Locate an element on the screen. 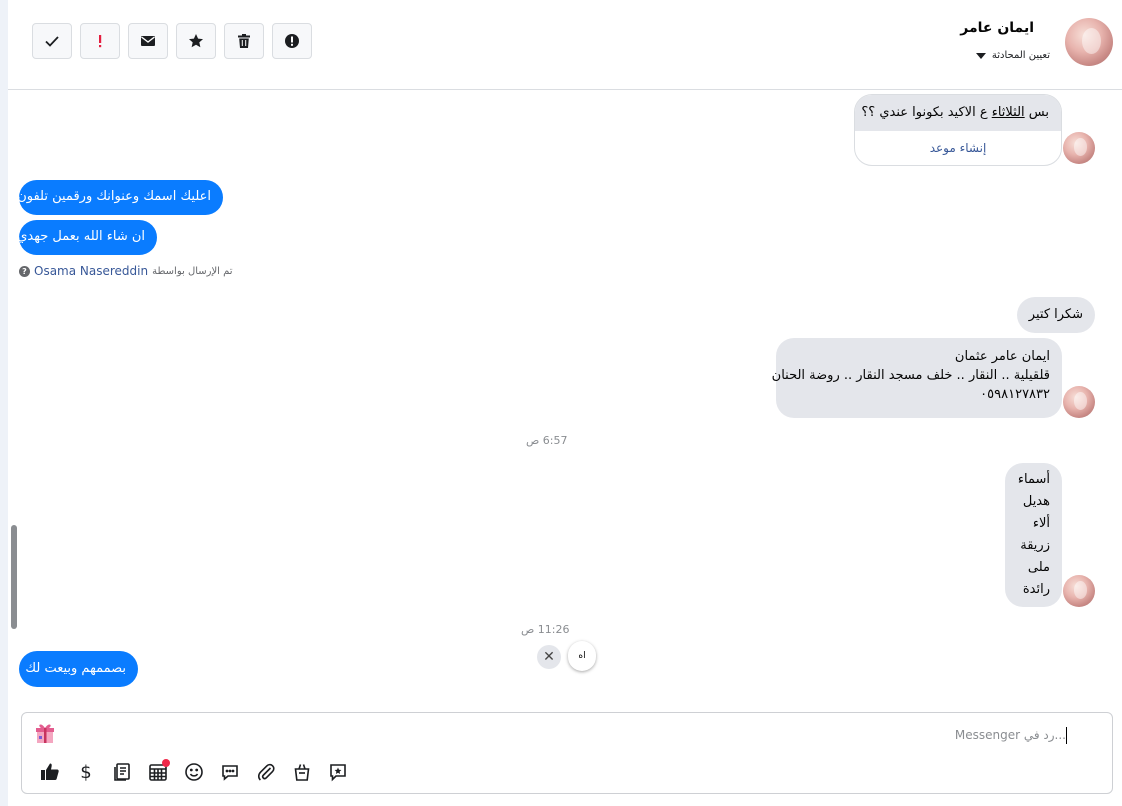 The image size is (1122, 806). attach-button is located at coordinates (266, 772).